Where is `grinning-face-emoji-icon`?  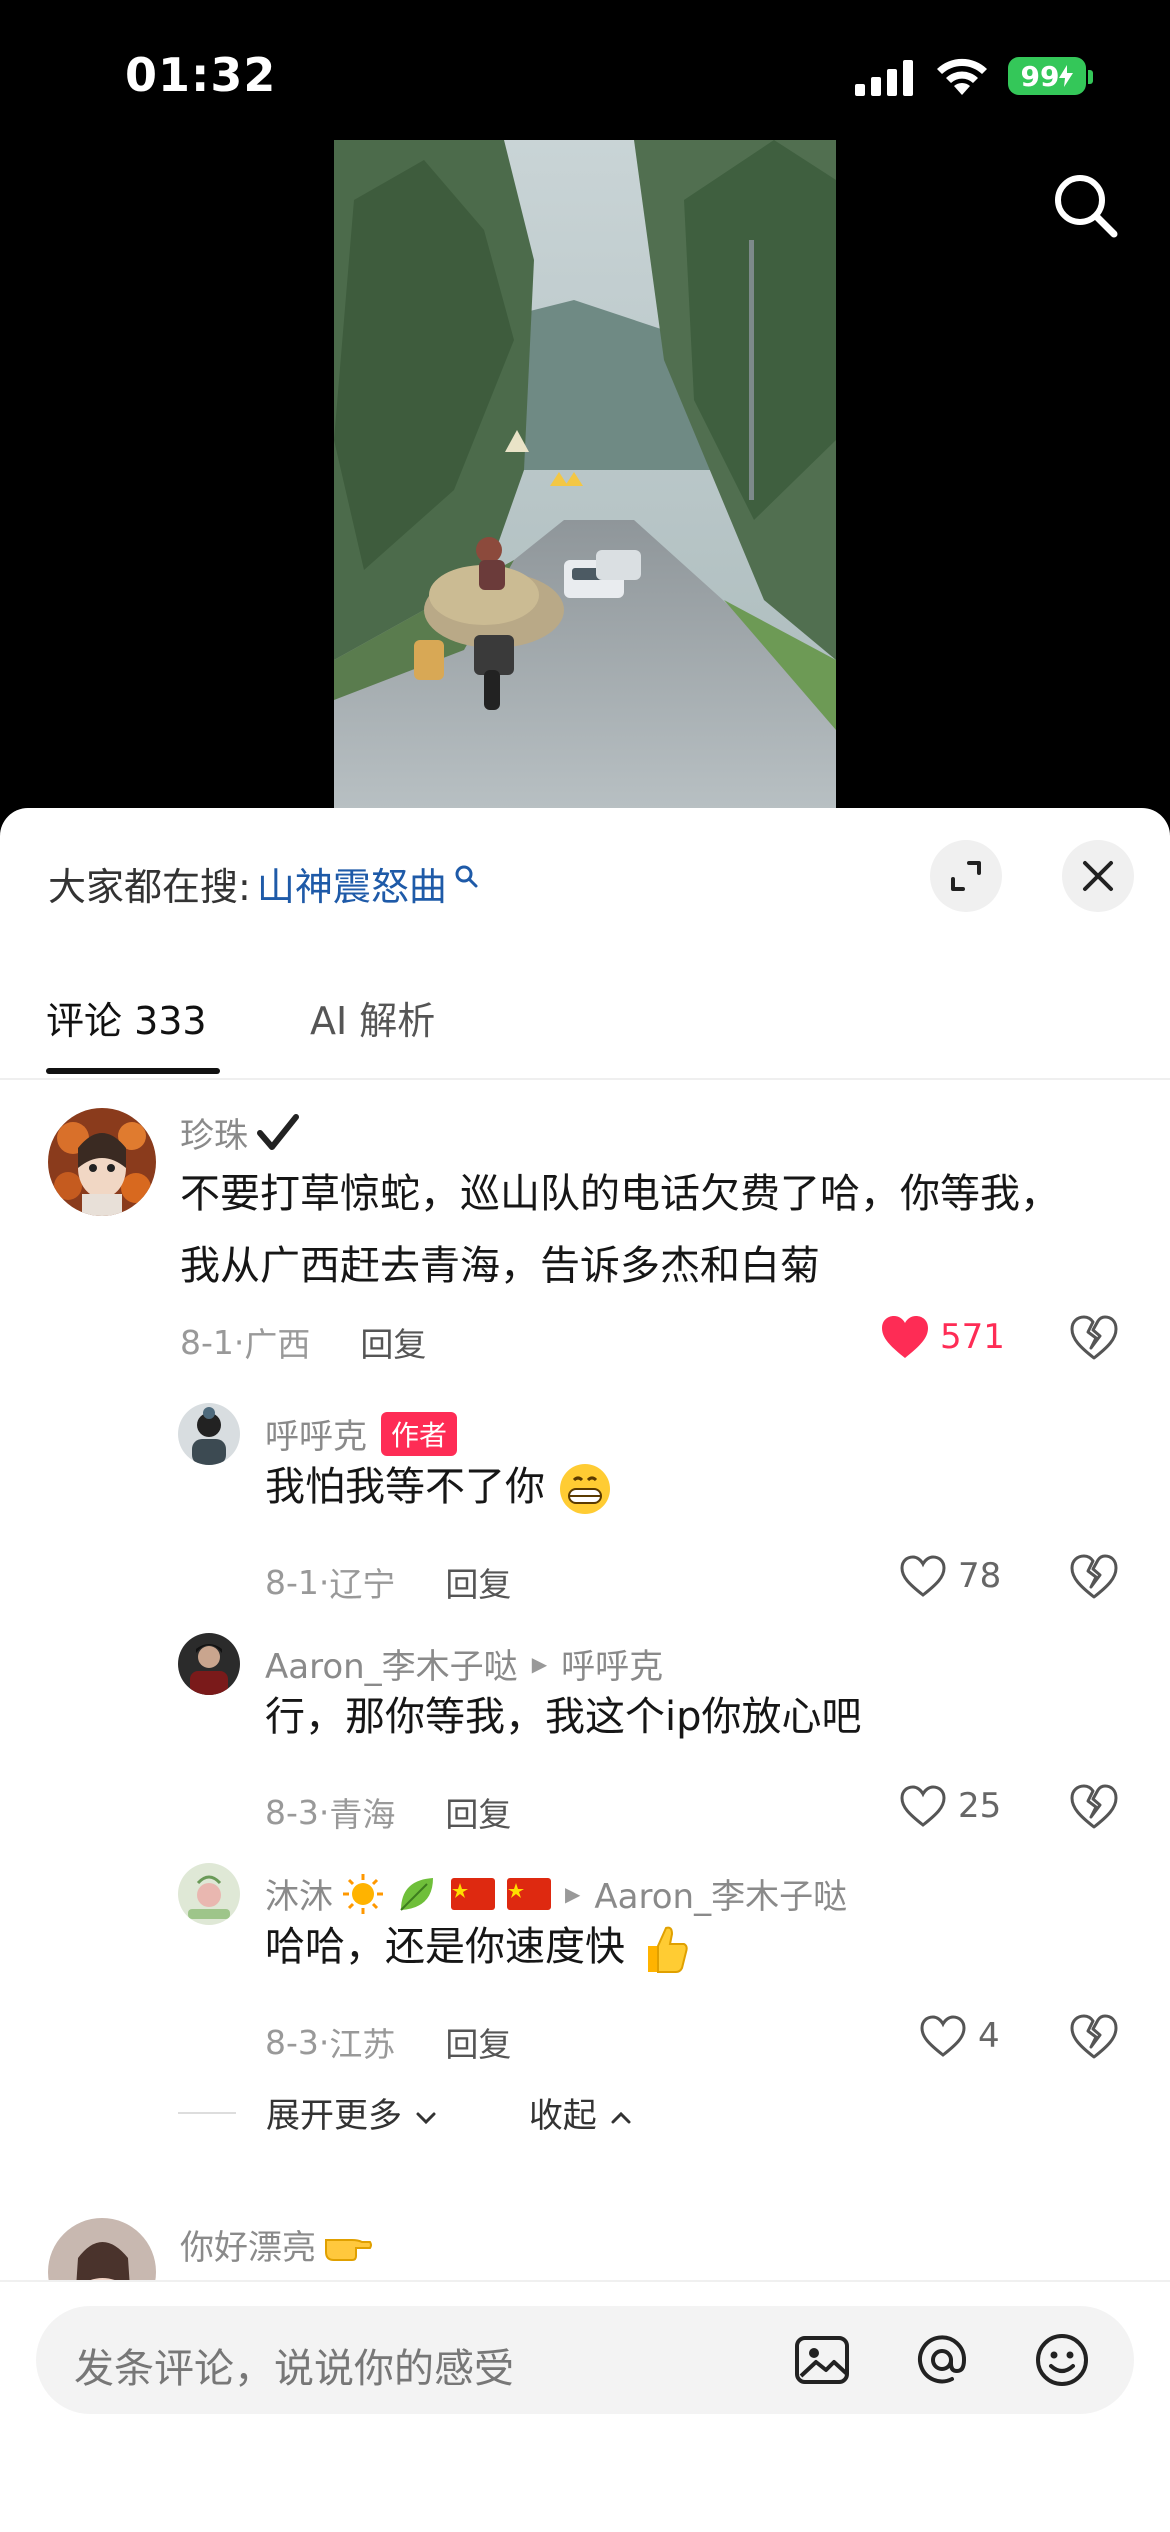 grinning-face-emoji-icon is located at coordinates (584, 1489).